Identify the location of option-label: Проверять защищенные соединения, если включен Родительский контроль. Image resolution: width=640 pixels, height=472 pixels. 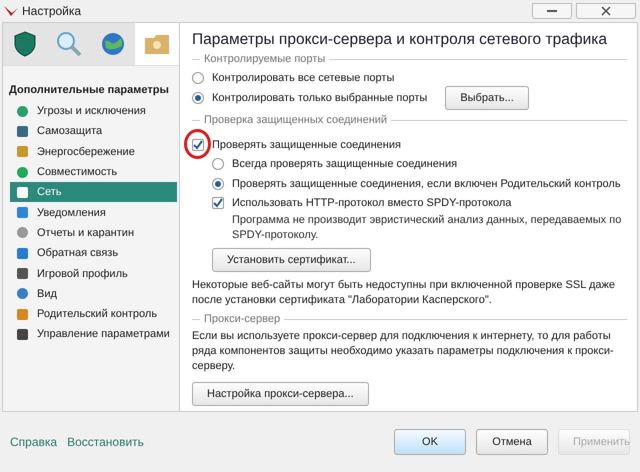
(426, 184).